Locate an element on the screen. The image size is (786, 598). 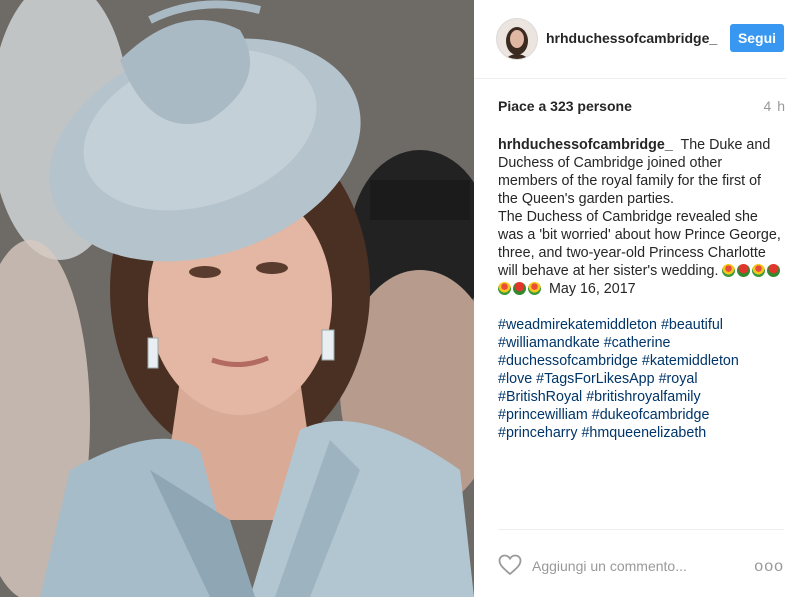
caption-date: May 16, 2017 is located at coordinates (592, 289).